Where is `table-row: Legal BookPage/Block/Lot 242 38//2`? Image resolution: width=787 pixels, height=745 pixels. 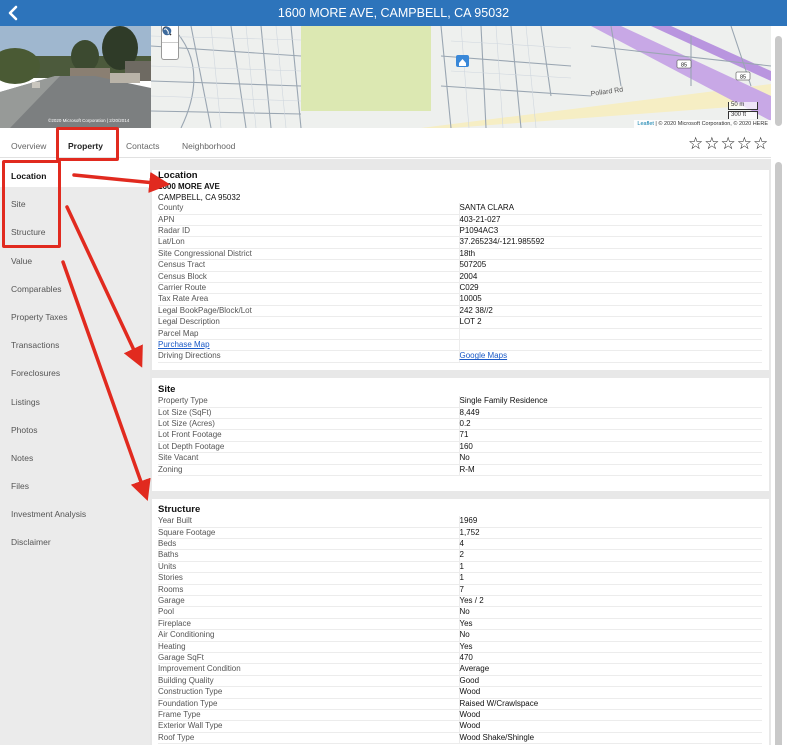 table-row: Legal BookPage/Block/Lot 242 38//2 is located at coordinates (460, 311).